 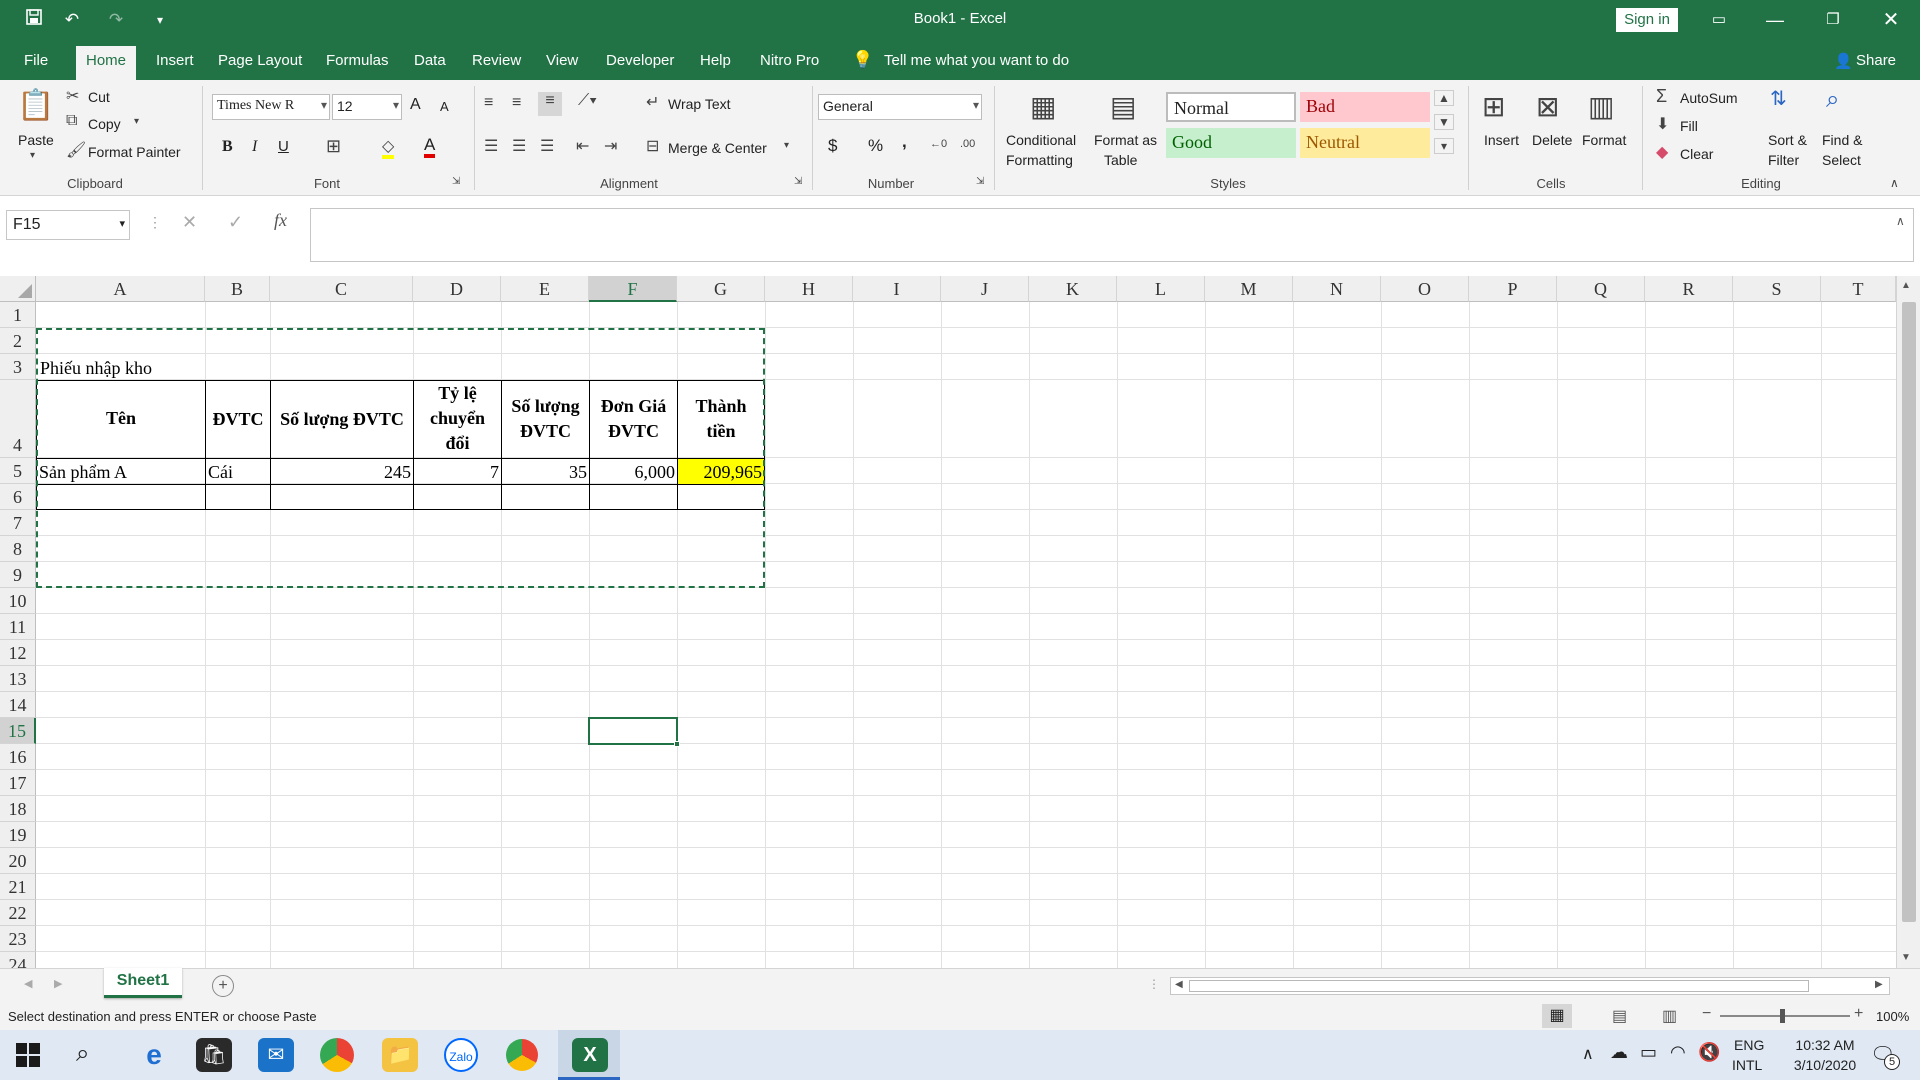 What do you see at coordinates (980, 181) in the screenshot?
I see `number-dialog-launcher-icon: ⇲` at bounding box center [980, 181].